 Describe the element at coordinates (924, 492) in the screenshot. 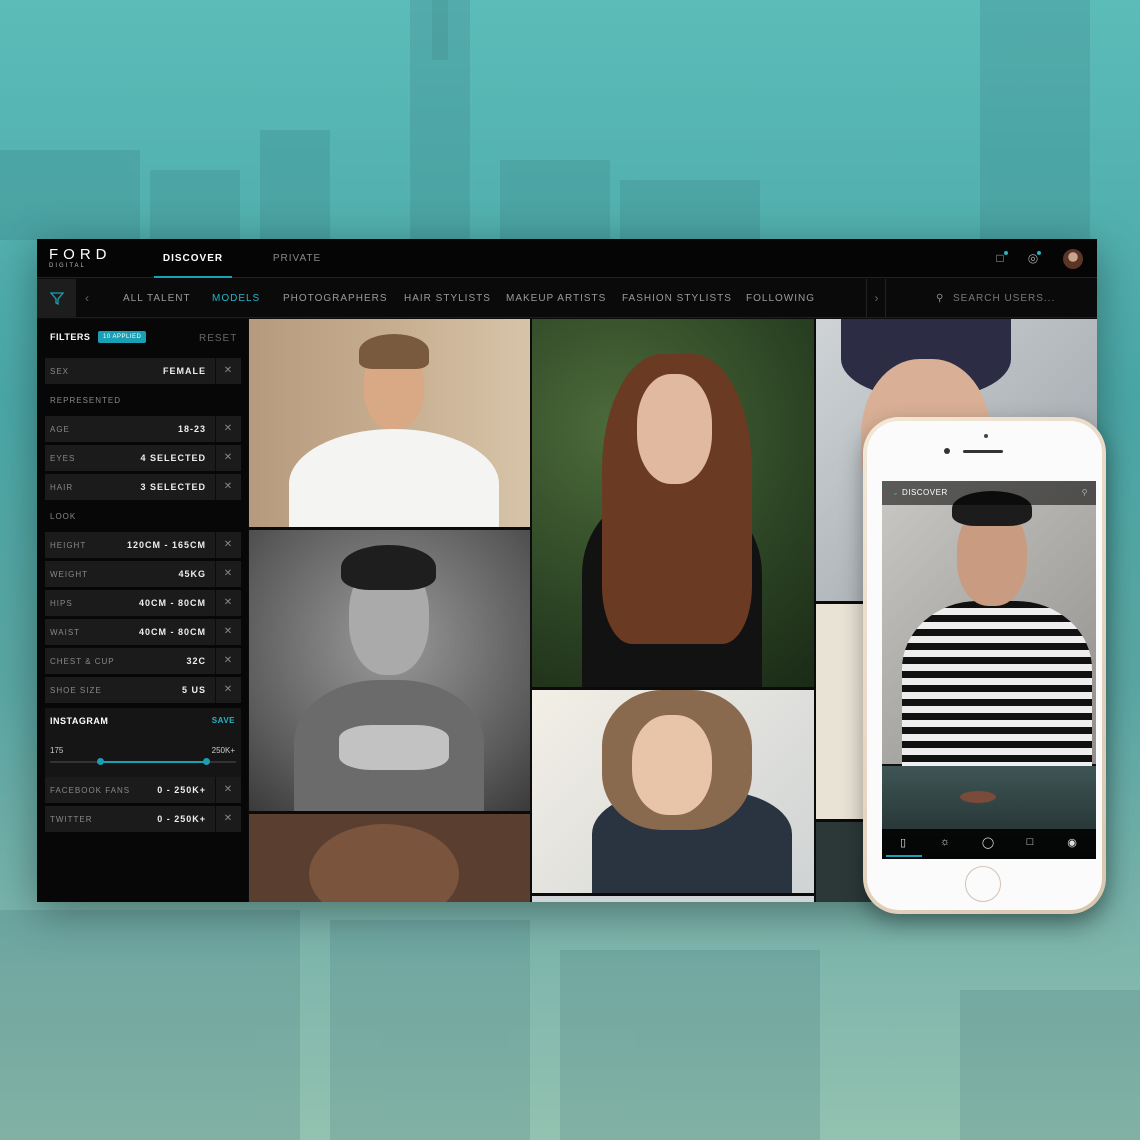

I see `phone-title: DISCOVER` at that location.